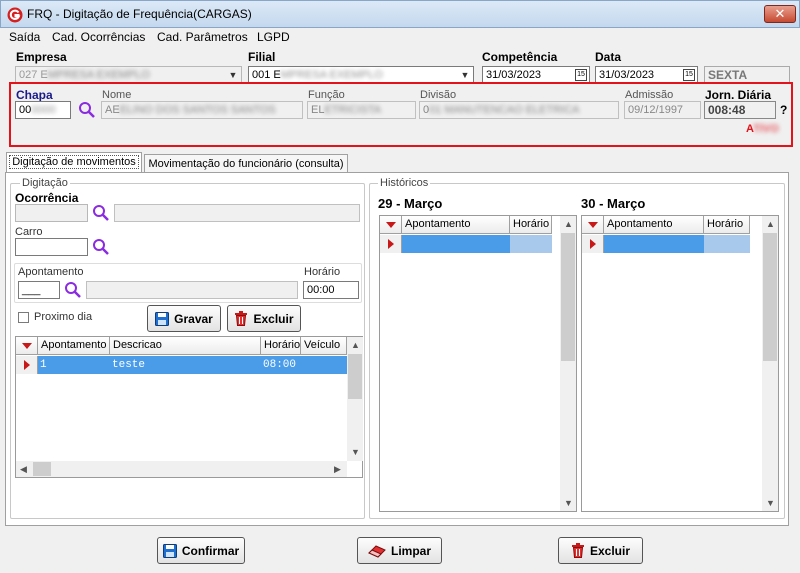  Describe the element at coordinates (51, 213) in the screenshot. I see `ocorrencia-code-field` at that location.